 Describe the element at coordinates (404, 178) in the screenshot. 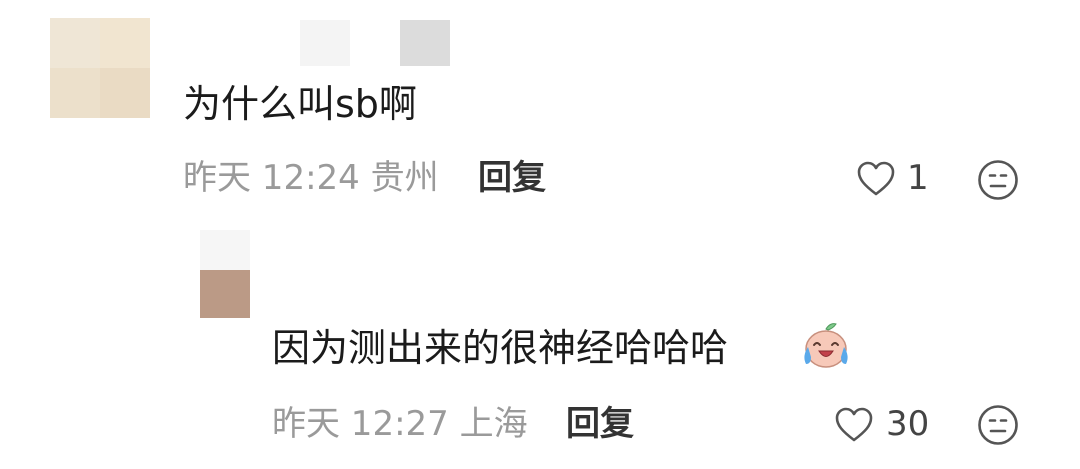

I see `comment-location: 贵州` at that location.